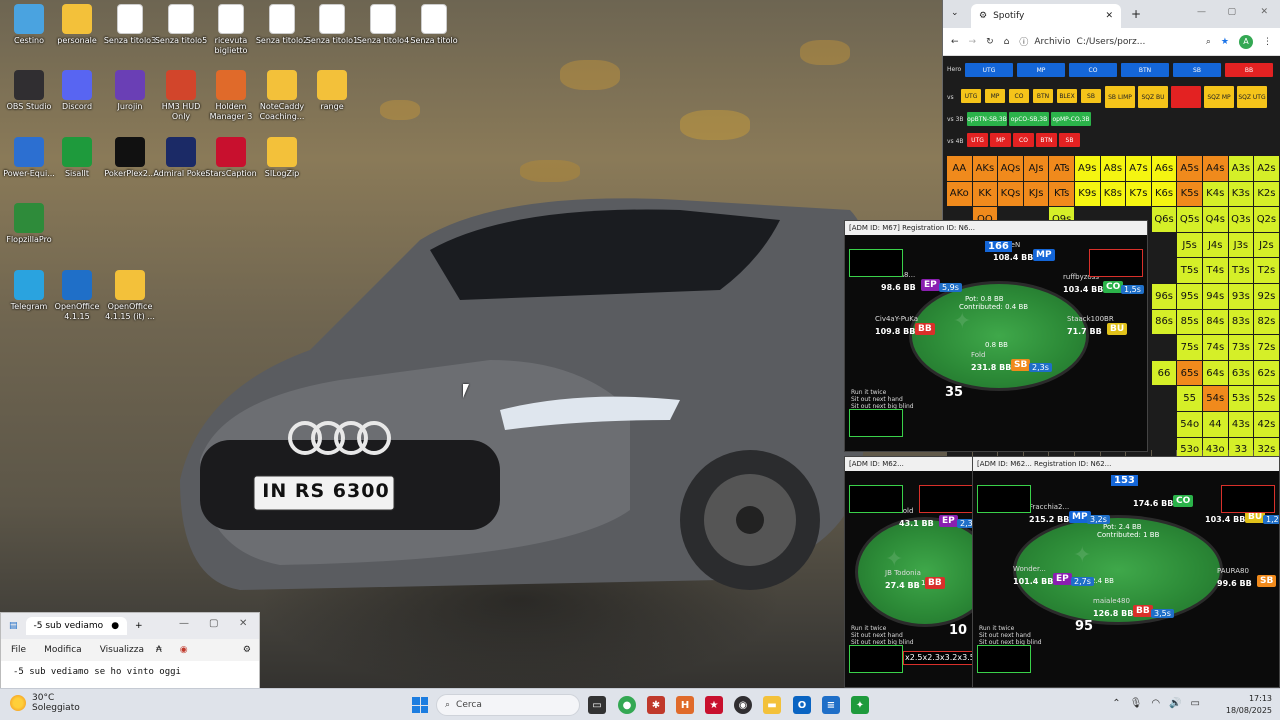  What do you see at coordinates (1241, 347) in the screenshot?
I see `range-cell: 73s` at bounding box center [1241, 347].